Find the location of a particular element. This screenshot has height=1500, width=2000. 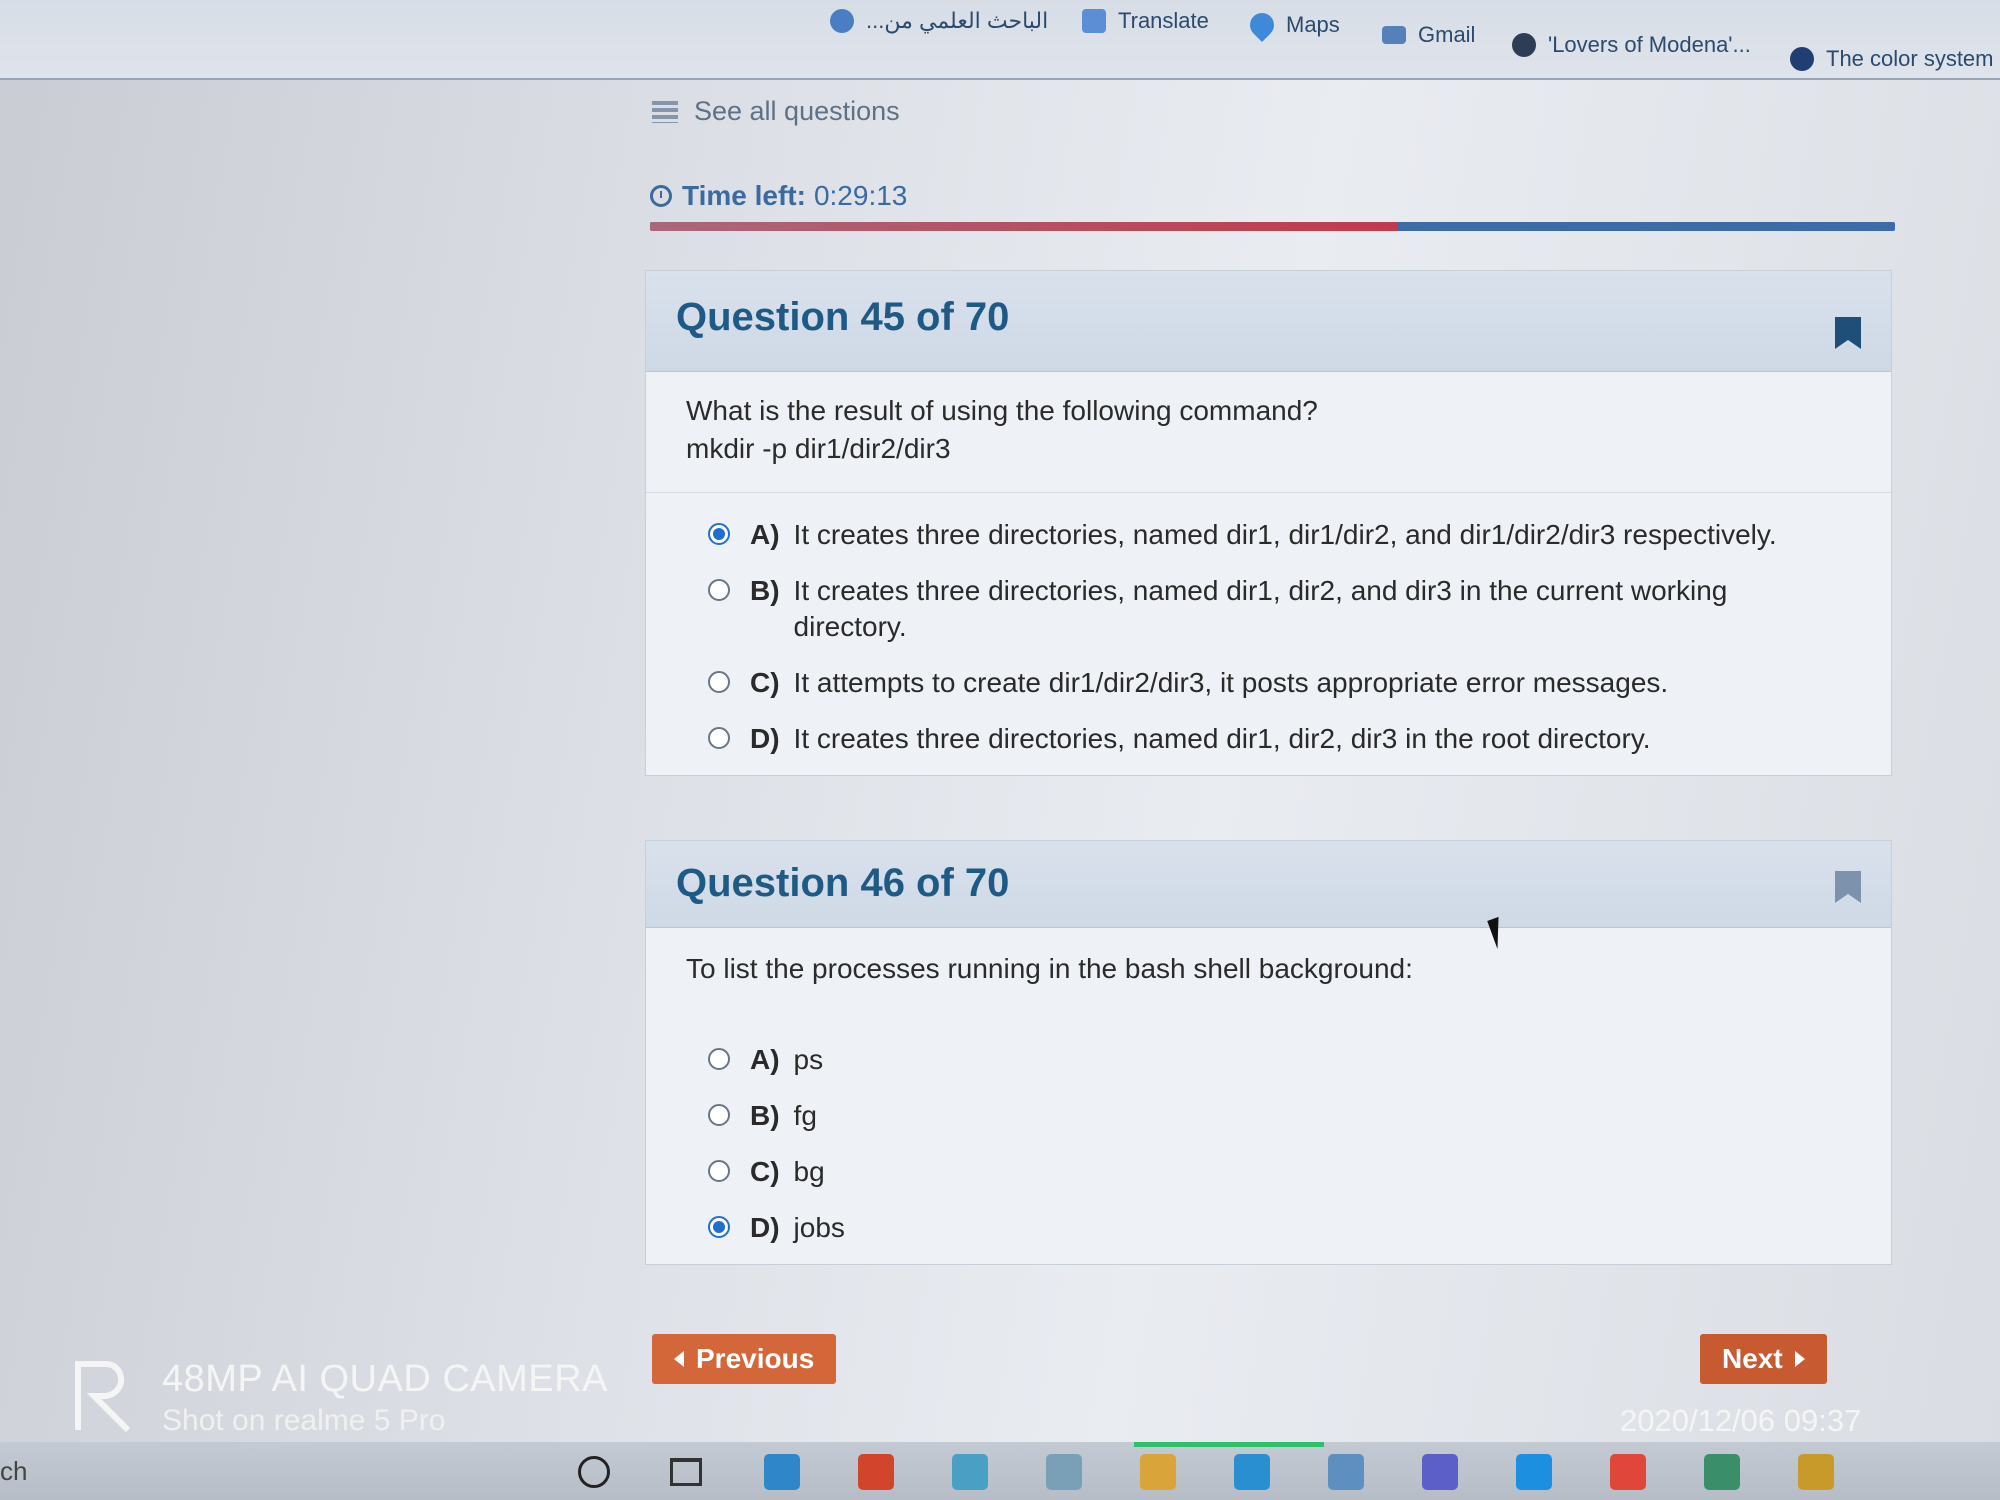

bookmark-label: Translate is located at coordinates (1163, 20).